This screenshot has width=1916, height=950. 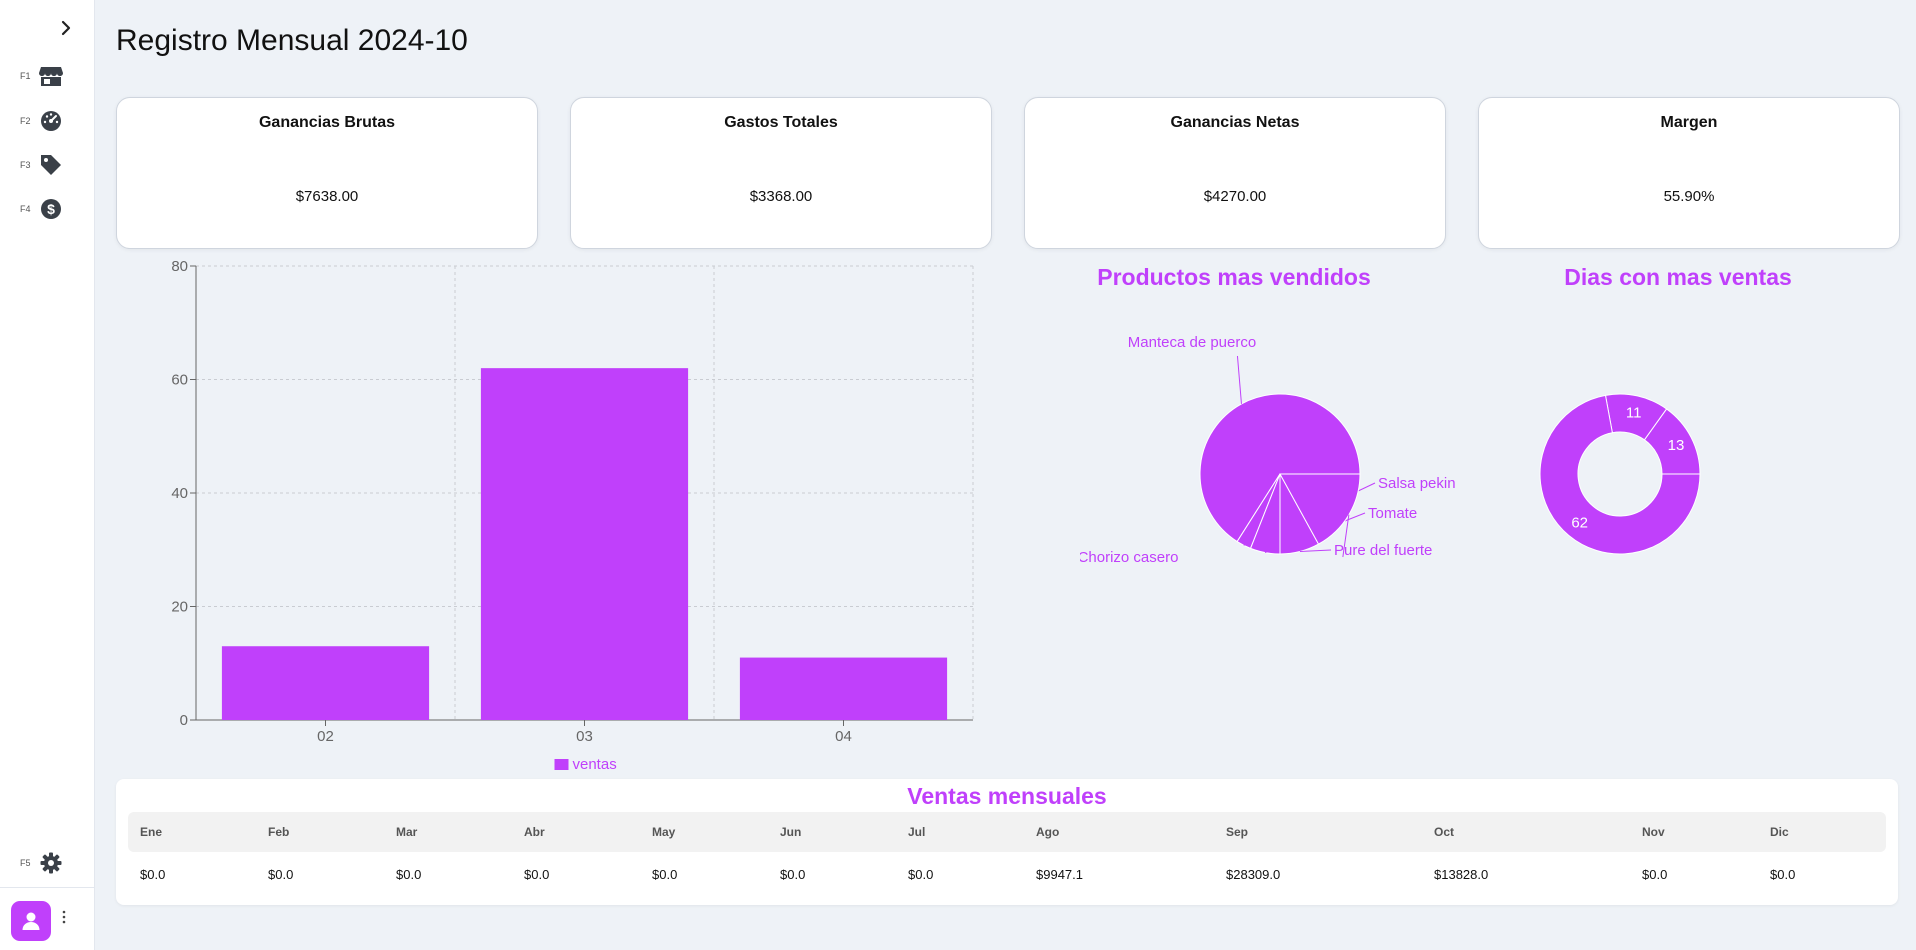 I want to click on table-column-header: Nov, so click(x=1653, y=832).